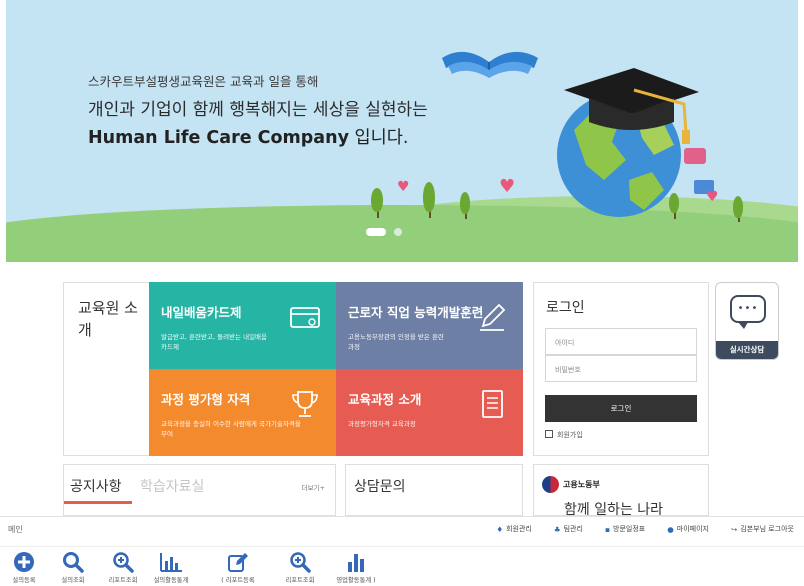  I want to click on chat-bubble-icon: •••, so click(748, 312).